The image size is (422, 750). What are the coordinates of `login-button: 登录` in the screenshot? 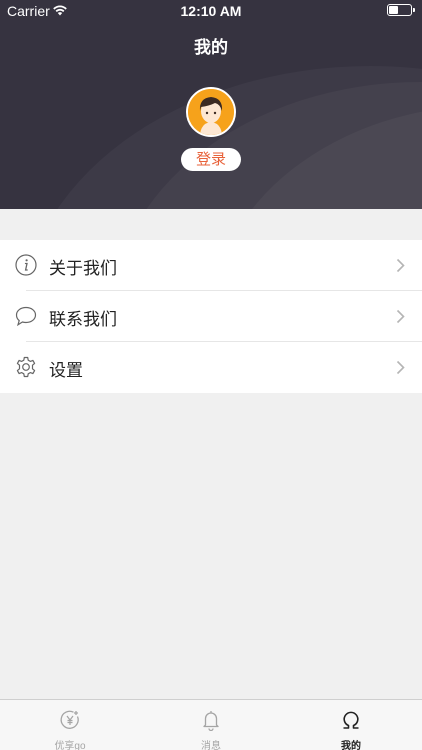 It's located at (211, 159).